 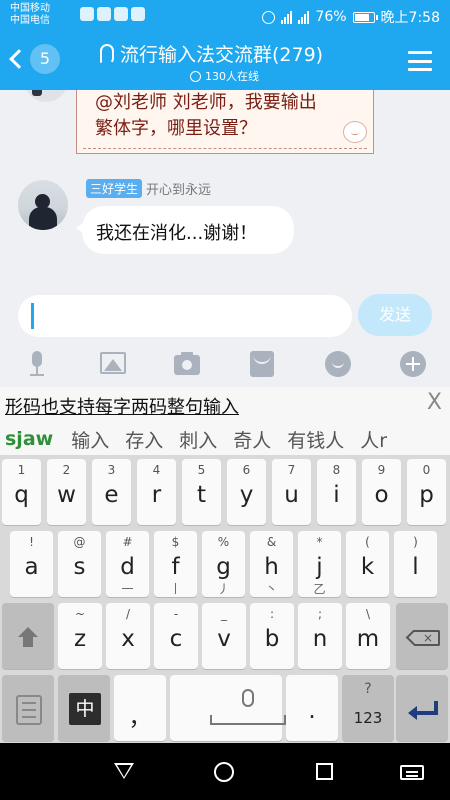 I want to click on key-j: * j 乙, so click(x=319, y=564).